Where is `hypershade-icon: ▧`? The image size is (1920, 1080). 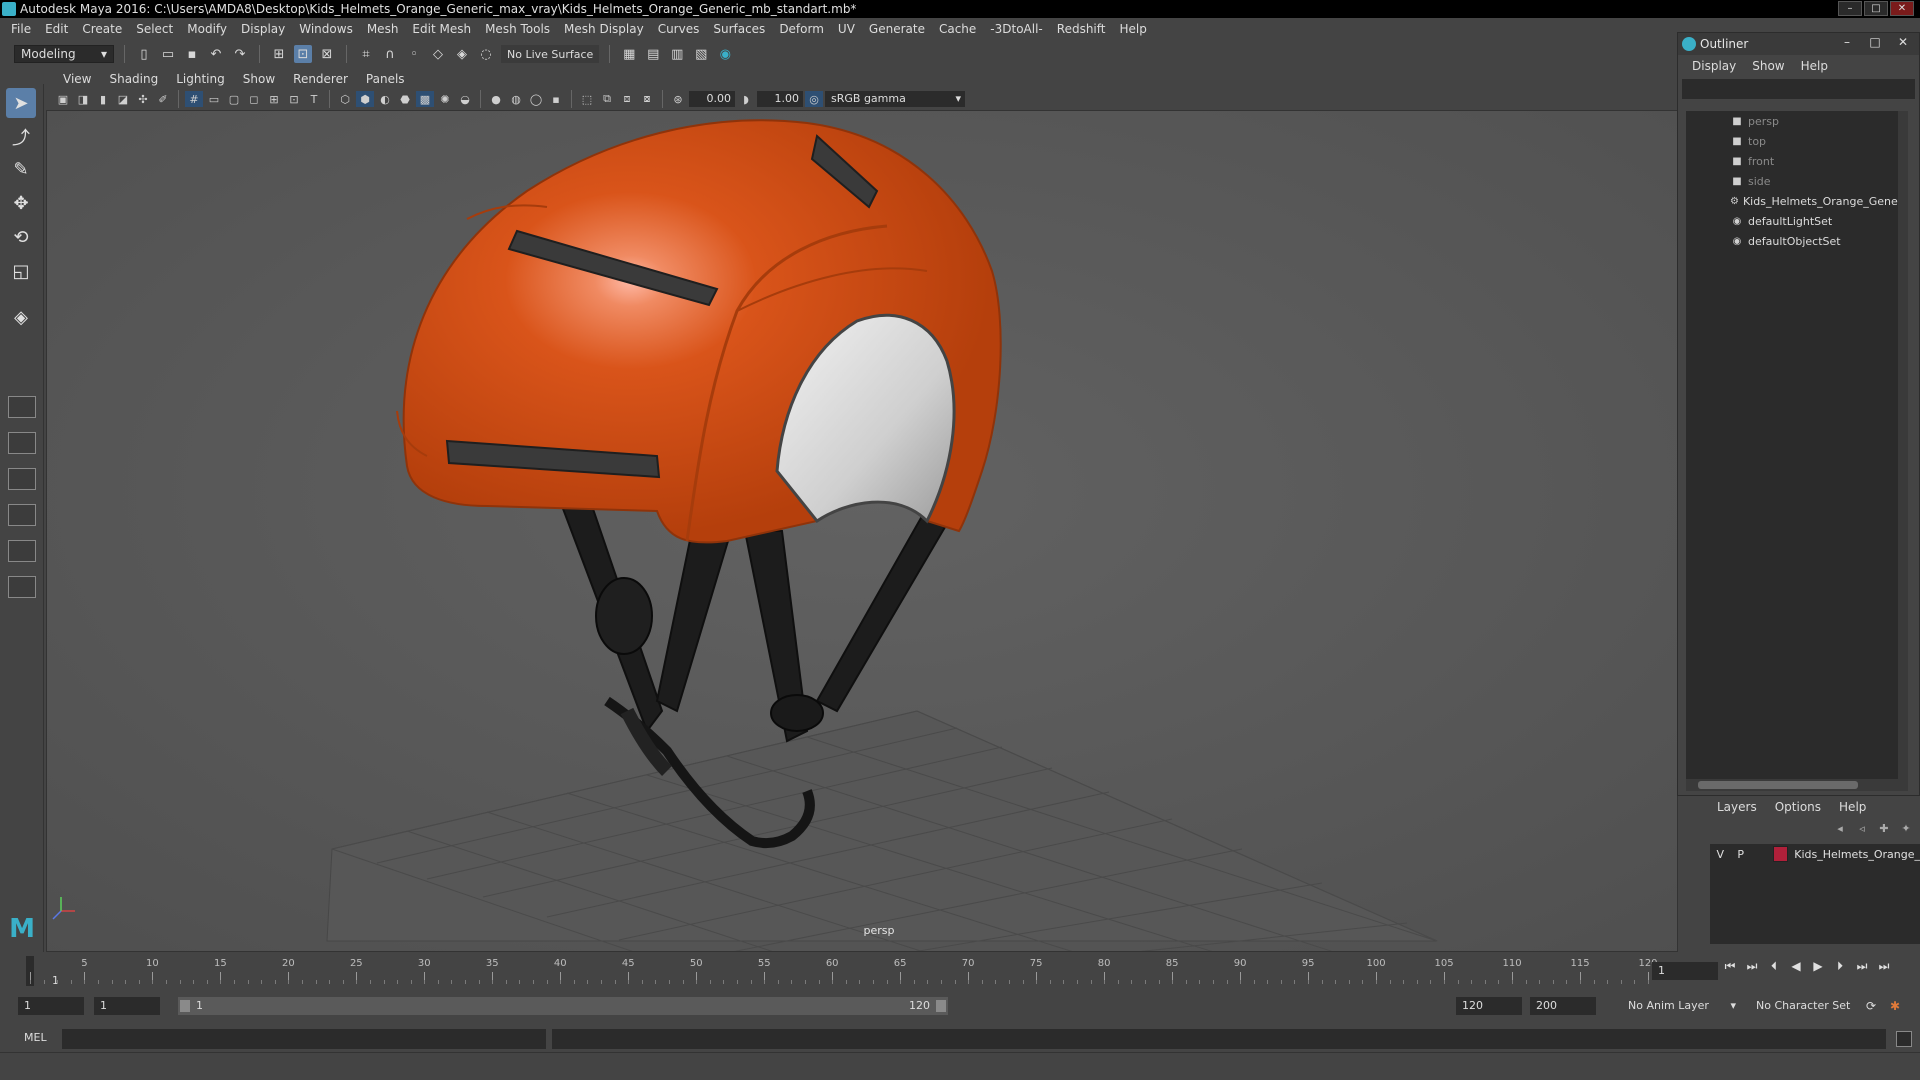
hypershade-icon: ▧ is located at coordinates (701, 54).